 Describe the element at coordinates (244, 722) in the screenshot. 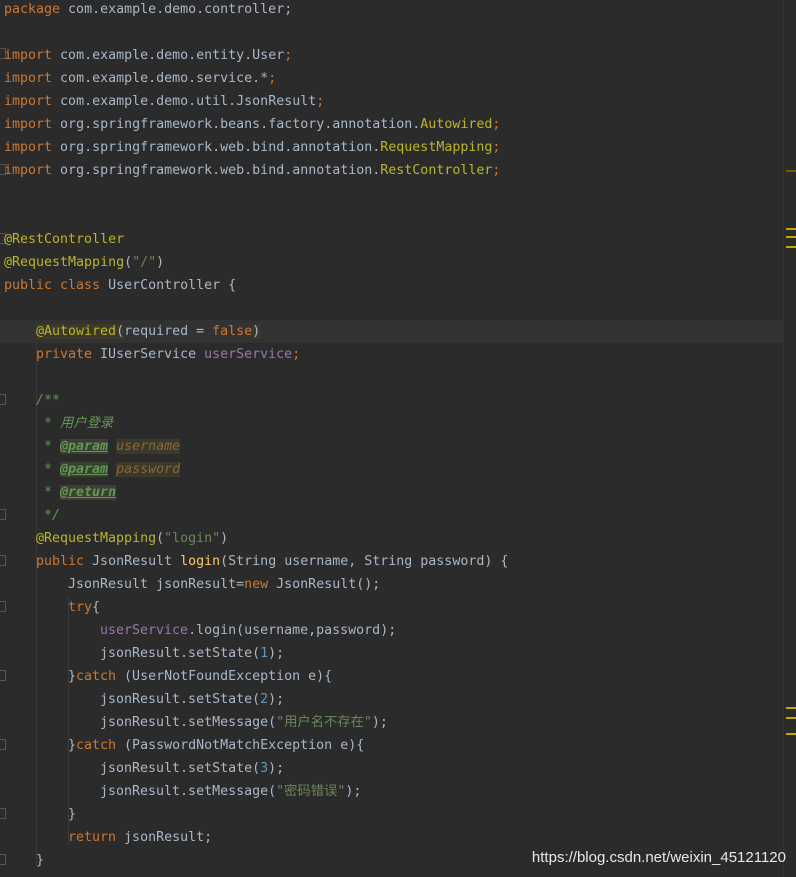

I see `code-line-statement: jsonResult.setMessage("用户名不存在");` at that location.